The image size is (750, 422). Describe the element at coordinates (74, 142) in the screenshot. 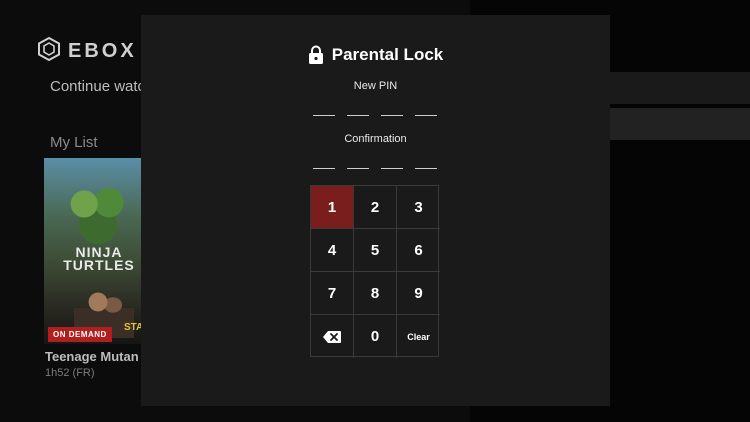

I see `row-title-my-list: My List` at that location.